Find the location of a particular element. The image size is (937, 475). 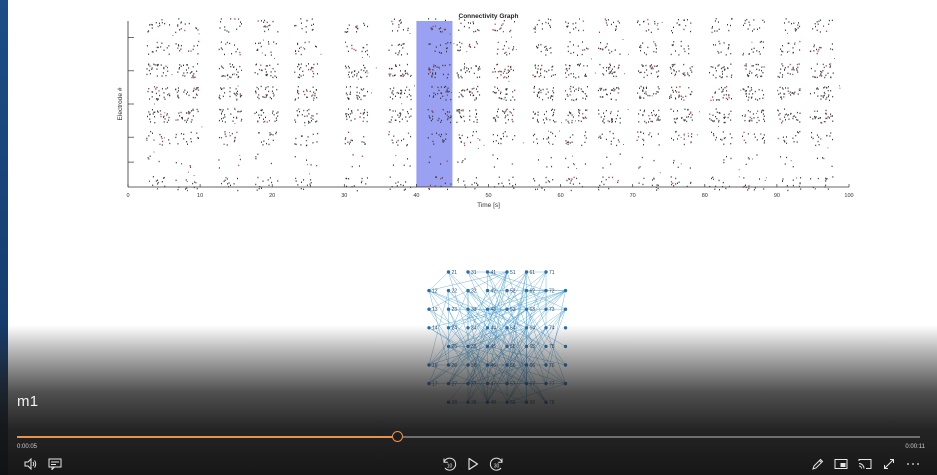

cast-button is located at coordinates (865, 464).